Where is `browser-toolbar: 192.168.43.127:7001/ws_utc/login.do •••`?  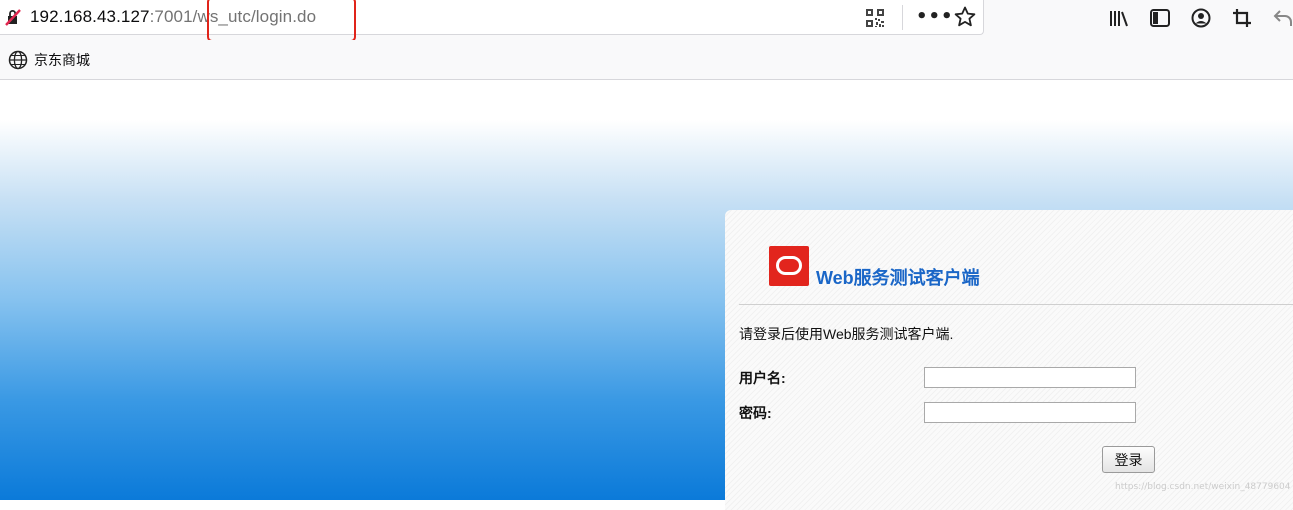
browser-toolbar: 192.168.43.127:7001/ws_utc/login.do ••• is located at coordinates (646, 21).